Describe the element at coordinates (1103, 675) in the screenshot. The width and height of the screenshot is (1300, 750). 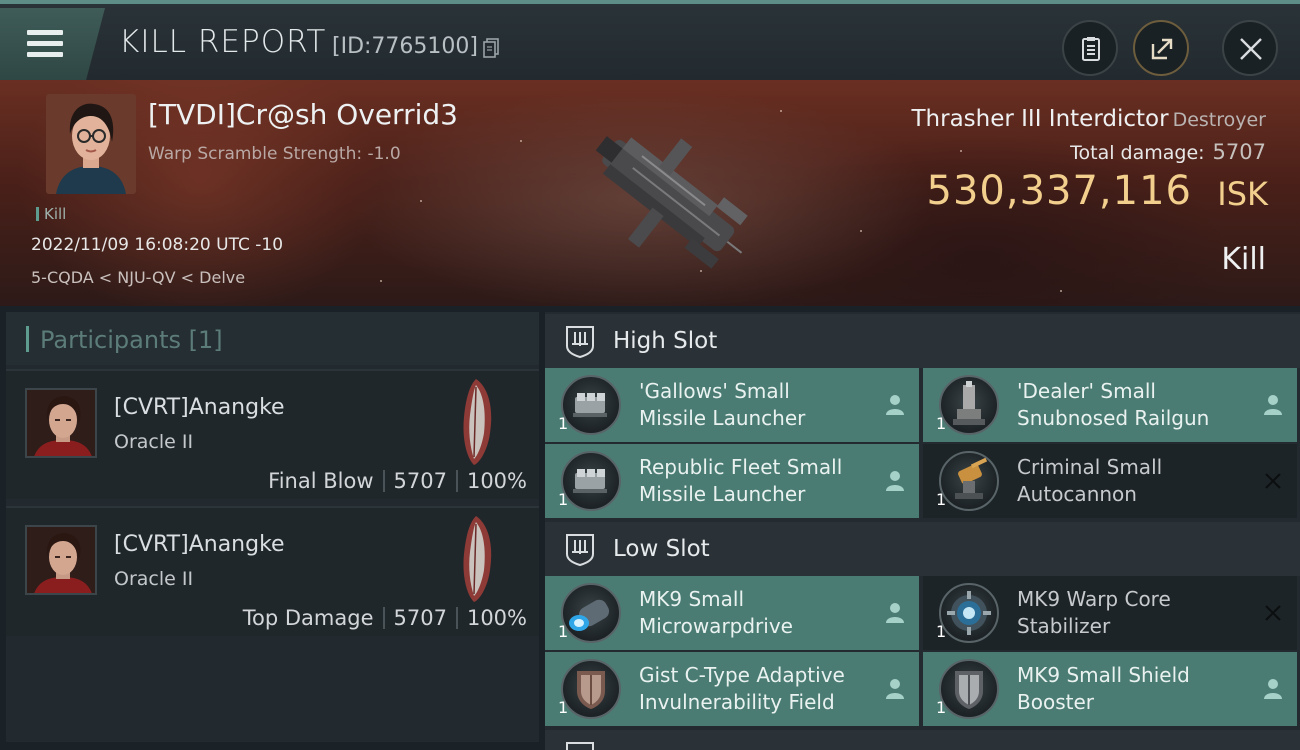
I see `module-name-line1: MK9 Small Shield` at that location.